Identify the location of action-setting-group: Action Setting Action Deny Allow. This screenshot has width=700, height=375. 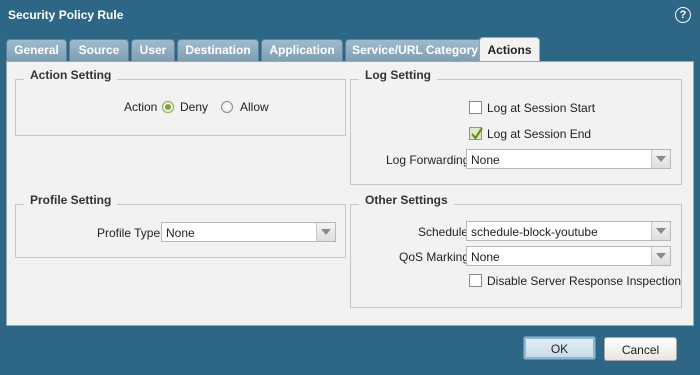
(180, 102).